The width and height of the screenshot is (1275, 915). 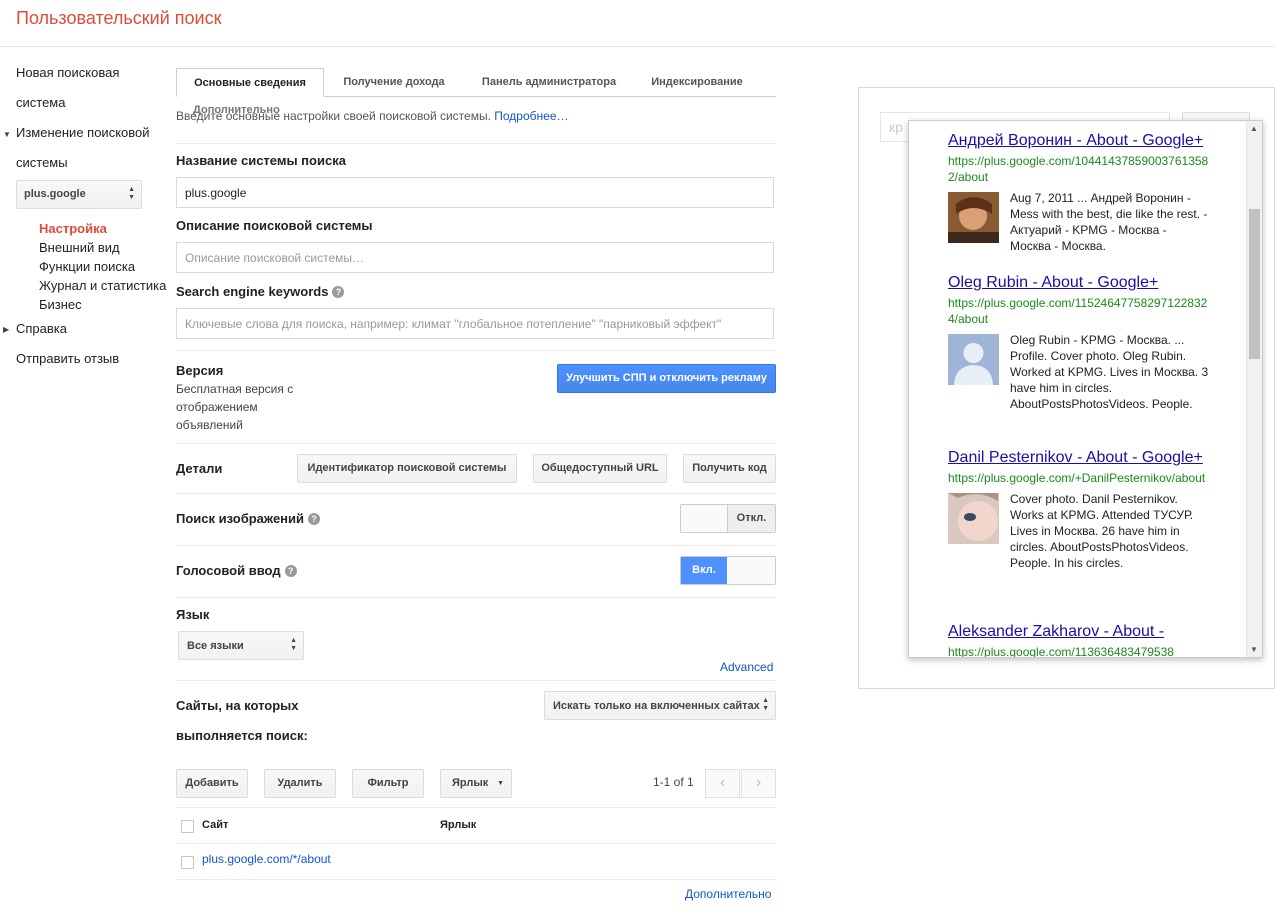 I want to click on public-url-button: Общедоступный URL, so click(x=600, y=468).